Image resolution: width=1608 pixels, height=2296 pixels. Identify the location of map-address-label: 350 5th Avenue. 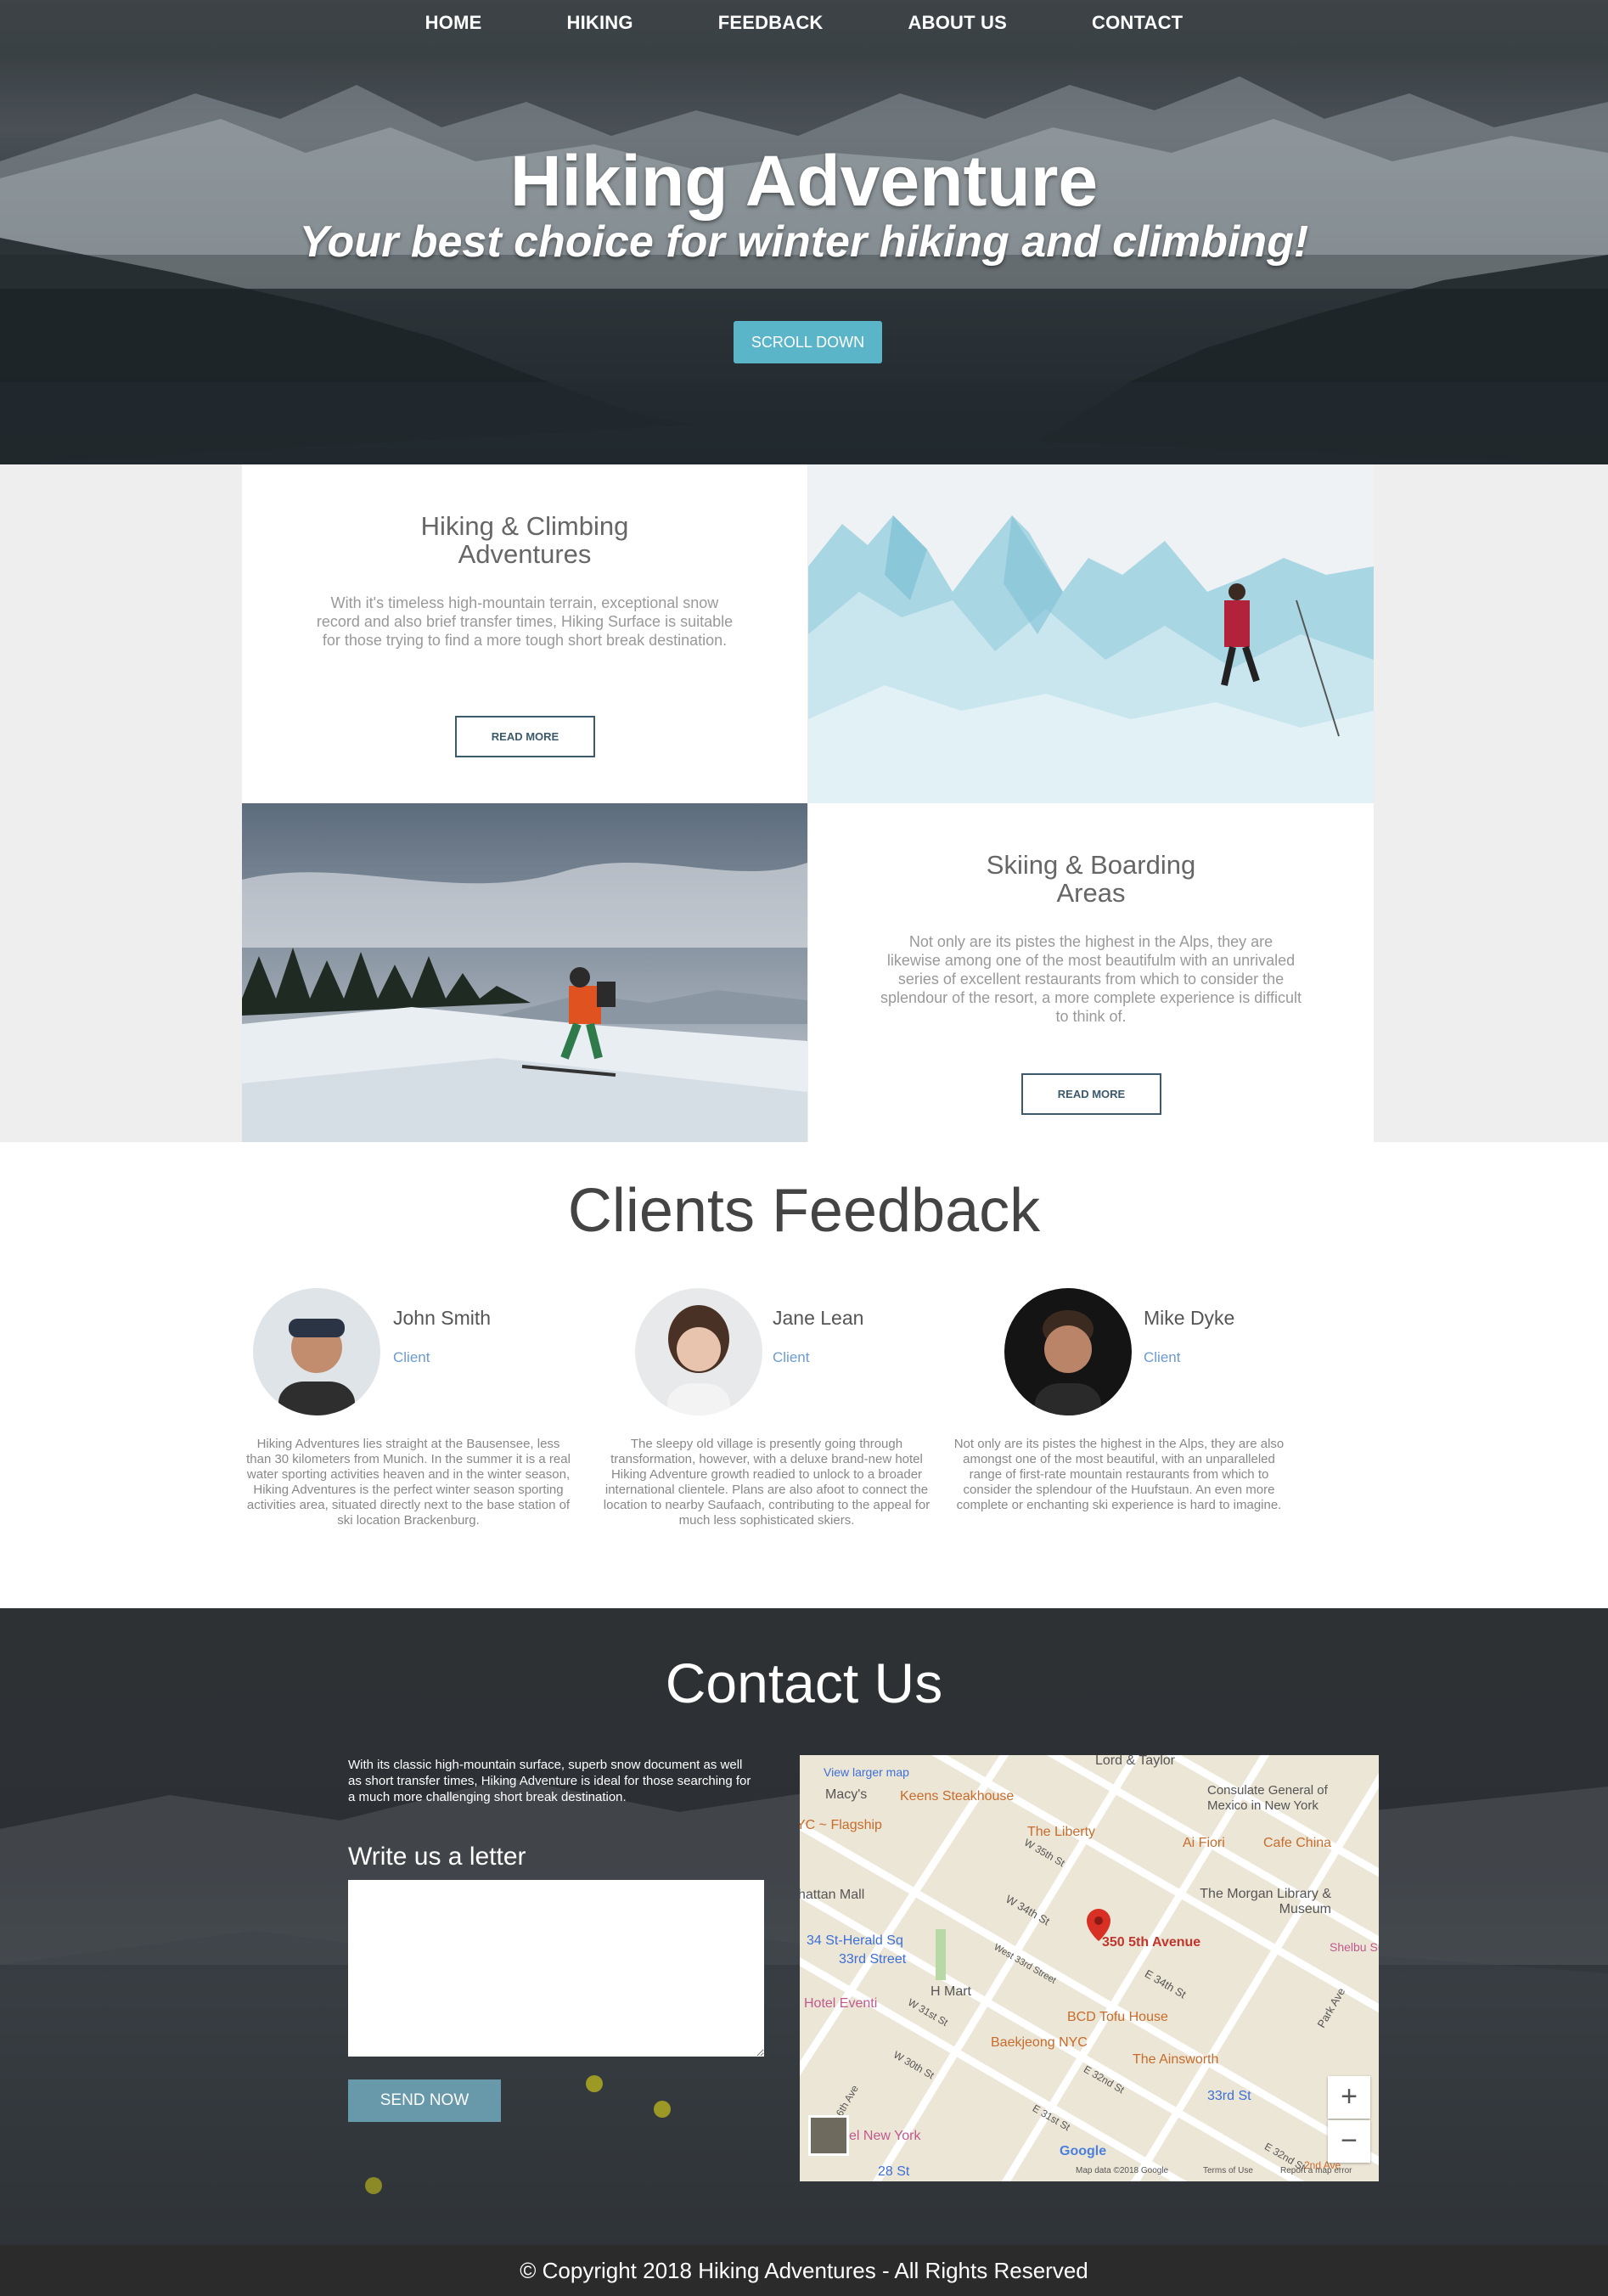
(1151, 1943).